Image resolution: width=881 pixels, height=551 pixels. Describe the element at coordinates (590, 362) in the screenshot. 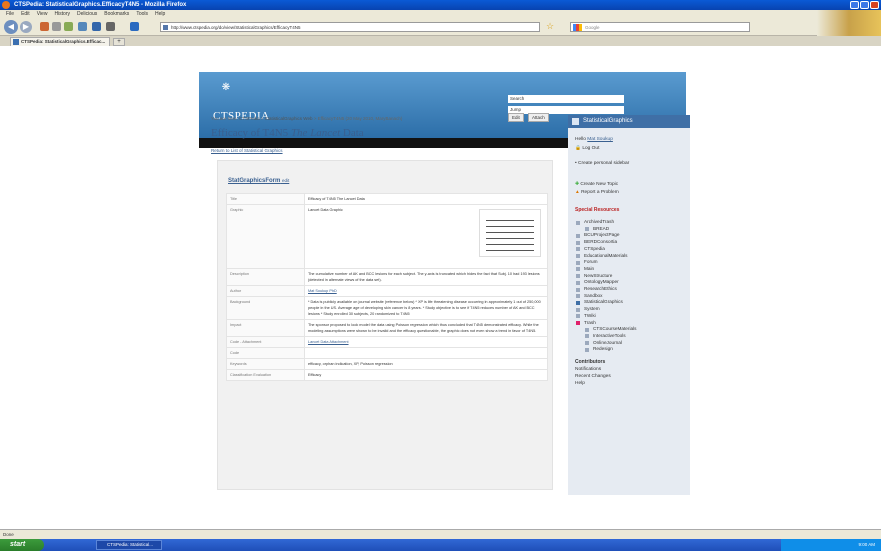

I see `contributors-heading: Contributors` at that location.